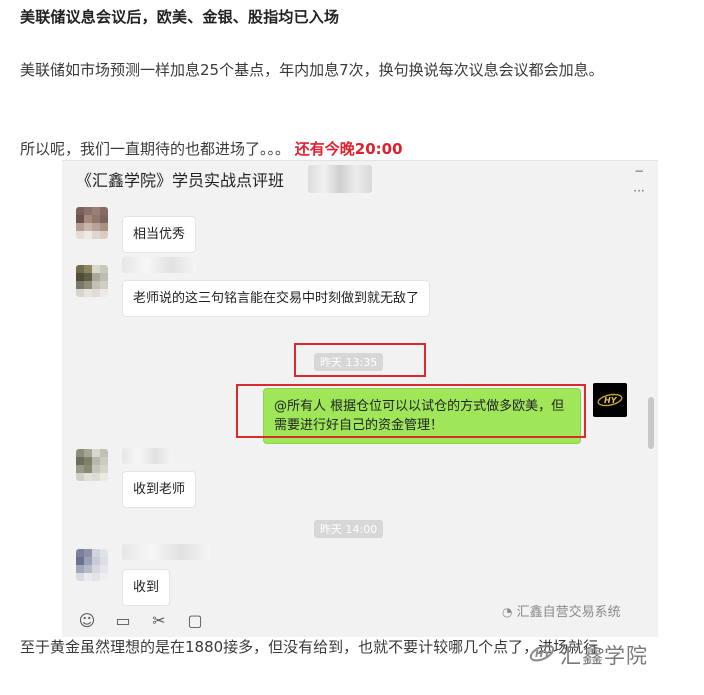 The width and height of the screenshot is (704, 695). I want to click on chat-title-text: 《汇鑫学院》学员实战点评班, so click(180, 180).